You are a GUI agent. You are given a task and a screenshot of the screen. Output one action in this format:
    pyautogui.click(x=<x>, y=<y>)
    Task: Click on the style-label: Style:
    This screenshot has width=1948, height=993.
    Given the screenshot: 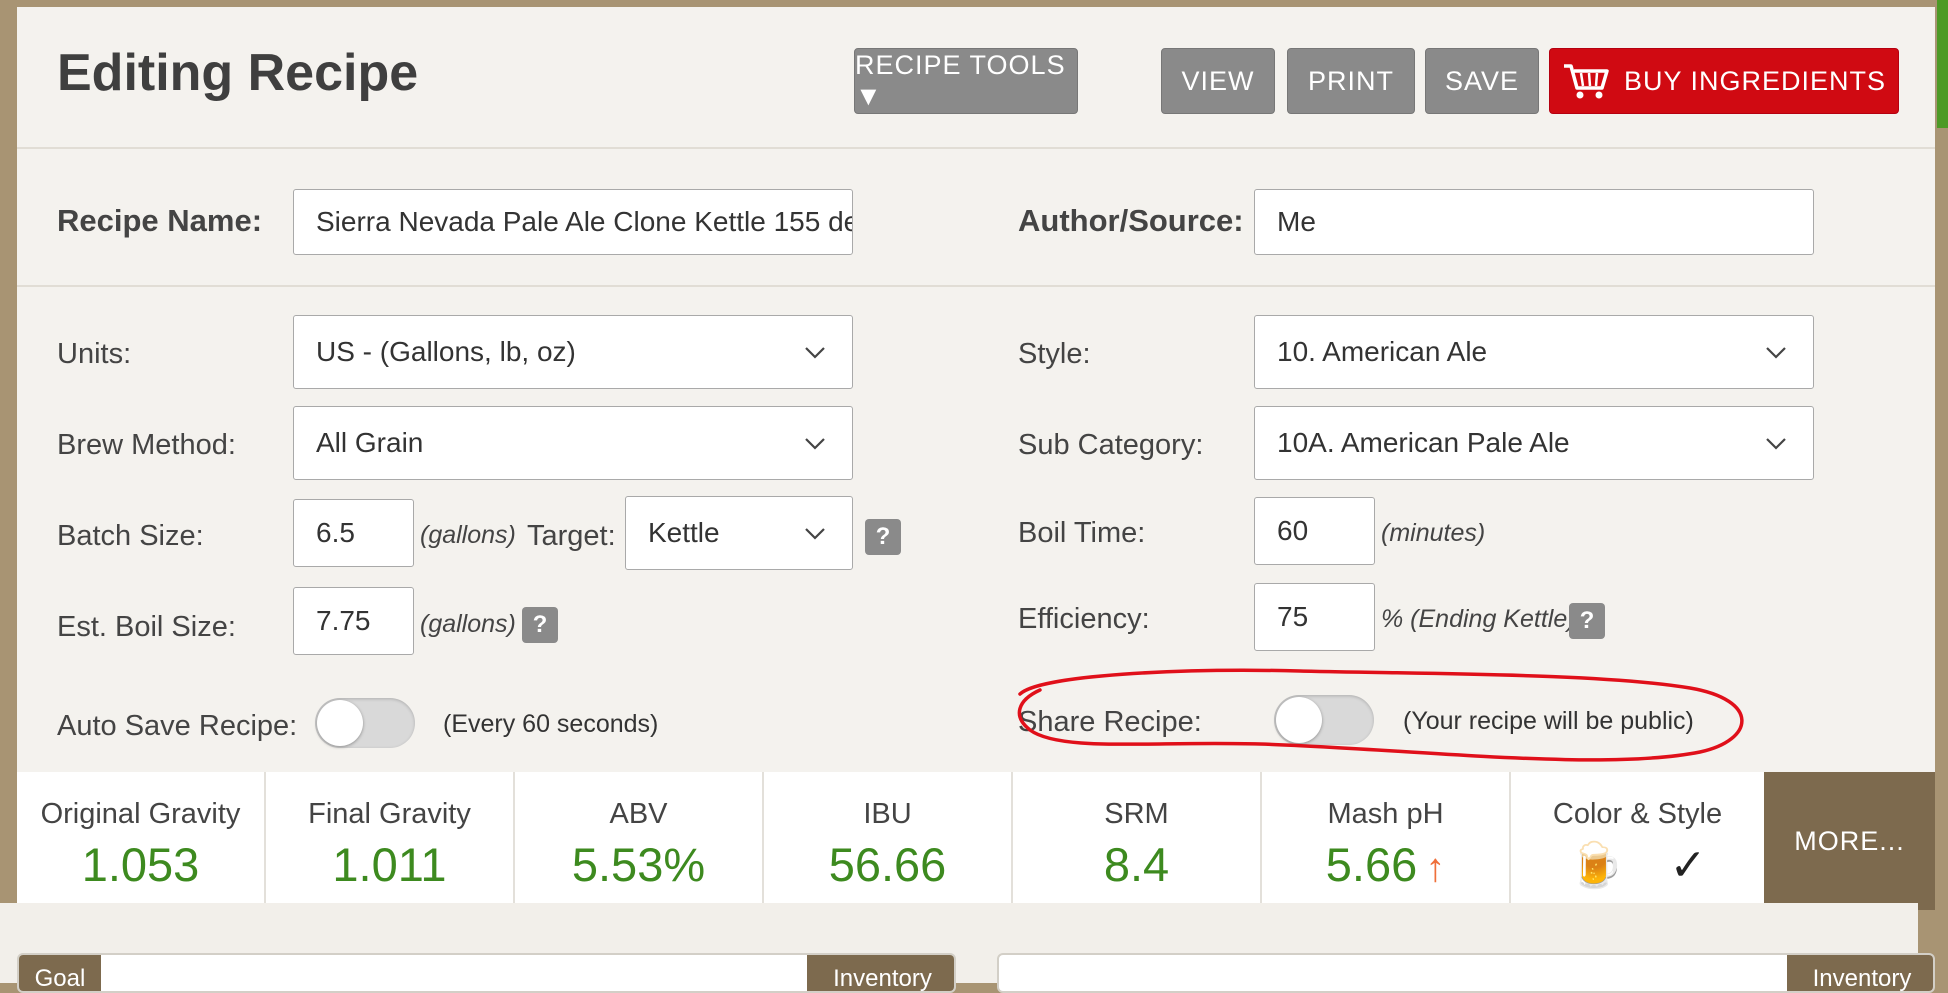 What is the action you would take?
    pyautogui.click(x=1054, y=354)
    